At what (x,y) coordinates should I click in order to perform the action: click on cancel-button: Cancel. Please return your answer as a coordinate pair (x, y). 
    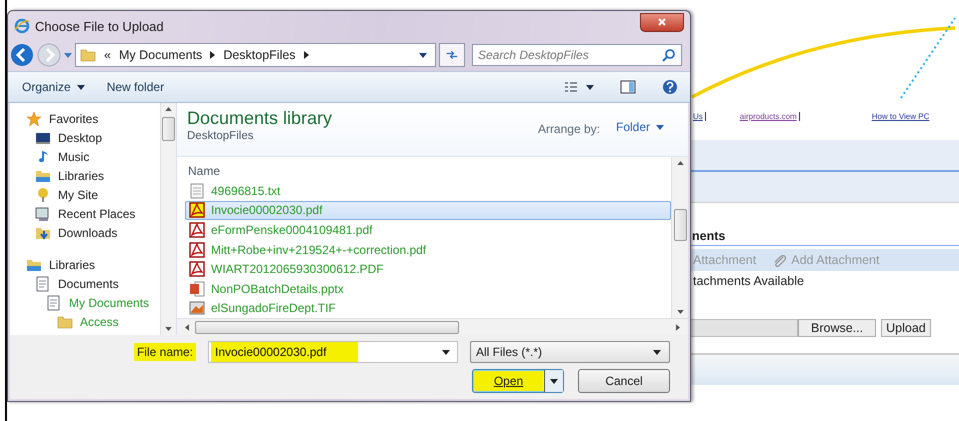
    Looking at the image, I should click on (624, 381).